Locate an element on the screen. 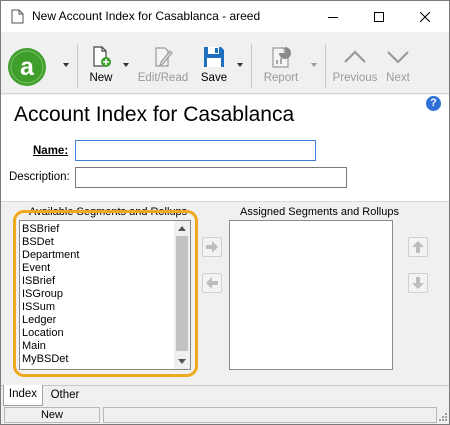  move-up-button is located at coordinates (418, 247).